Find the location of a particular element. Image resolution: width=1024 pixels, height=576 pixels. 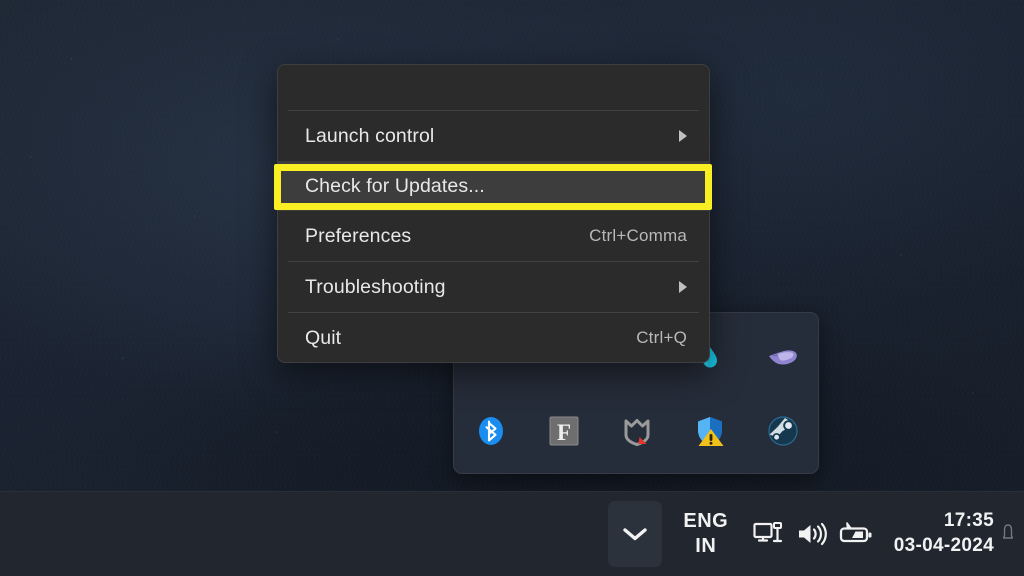

clock-time: 17:35 is located at coordinates (968, 521).